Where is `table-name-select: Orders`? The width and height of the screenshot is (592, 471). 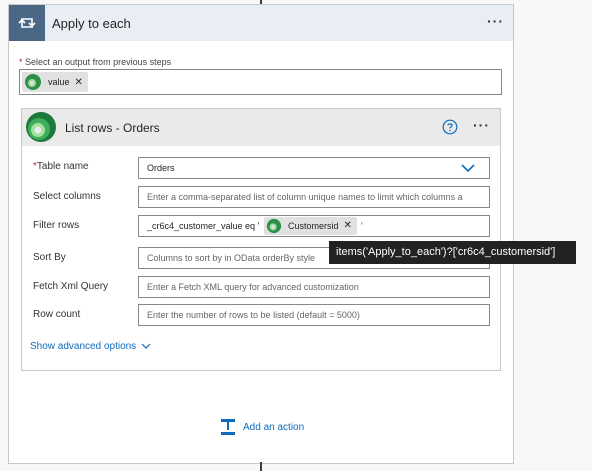 table-name-select: Orders is located at coordinates (314, 168).